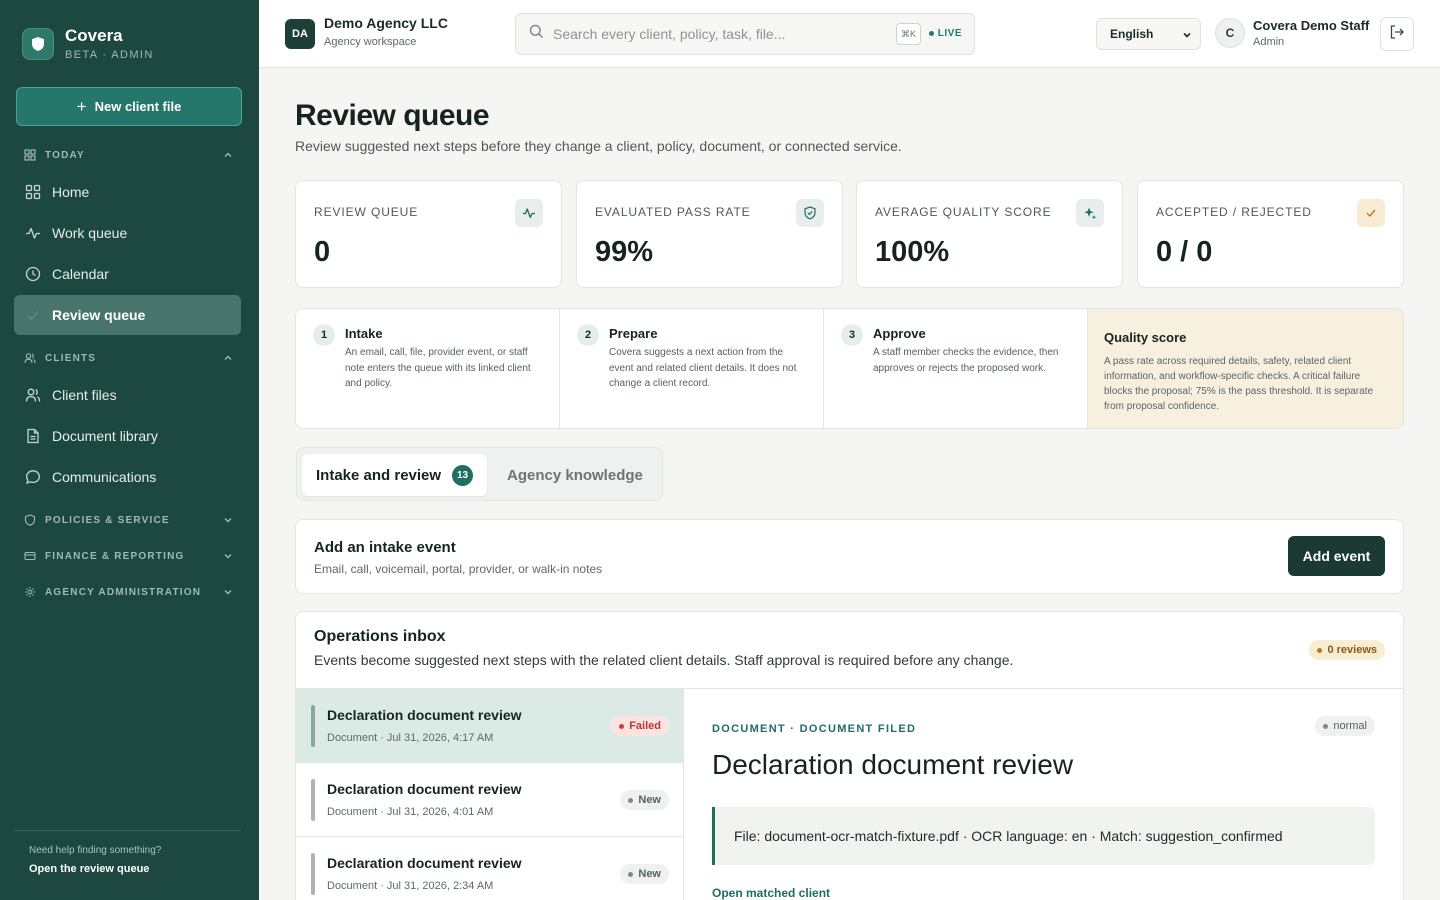 Image resolution: width=1440 pixels, height=900 pixels. I want to click on stat-card-quality-score: AVERAGE QUALITY SCORE 100%, so click(989, 234).